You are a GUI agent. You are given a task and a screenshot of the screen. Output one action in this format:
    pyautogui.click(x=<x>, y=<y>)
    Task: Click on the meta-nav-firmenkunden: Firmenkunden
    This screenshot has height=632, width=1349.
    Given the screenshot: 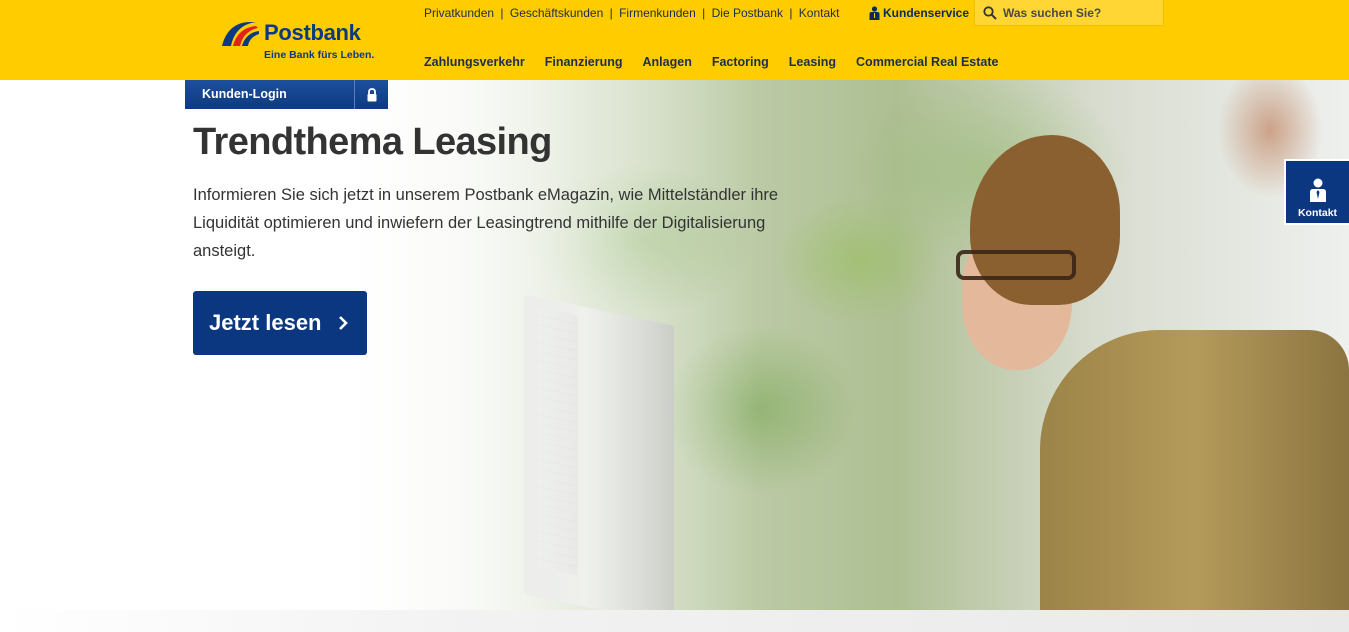 What is the action you would take?
    pyautogui.click(x=657, y=13)
    